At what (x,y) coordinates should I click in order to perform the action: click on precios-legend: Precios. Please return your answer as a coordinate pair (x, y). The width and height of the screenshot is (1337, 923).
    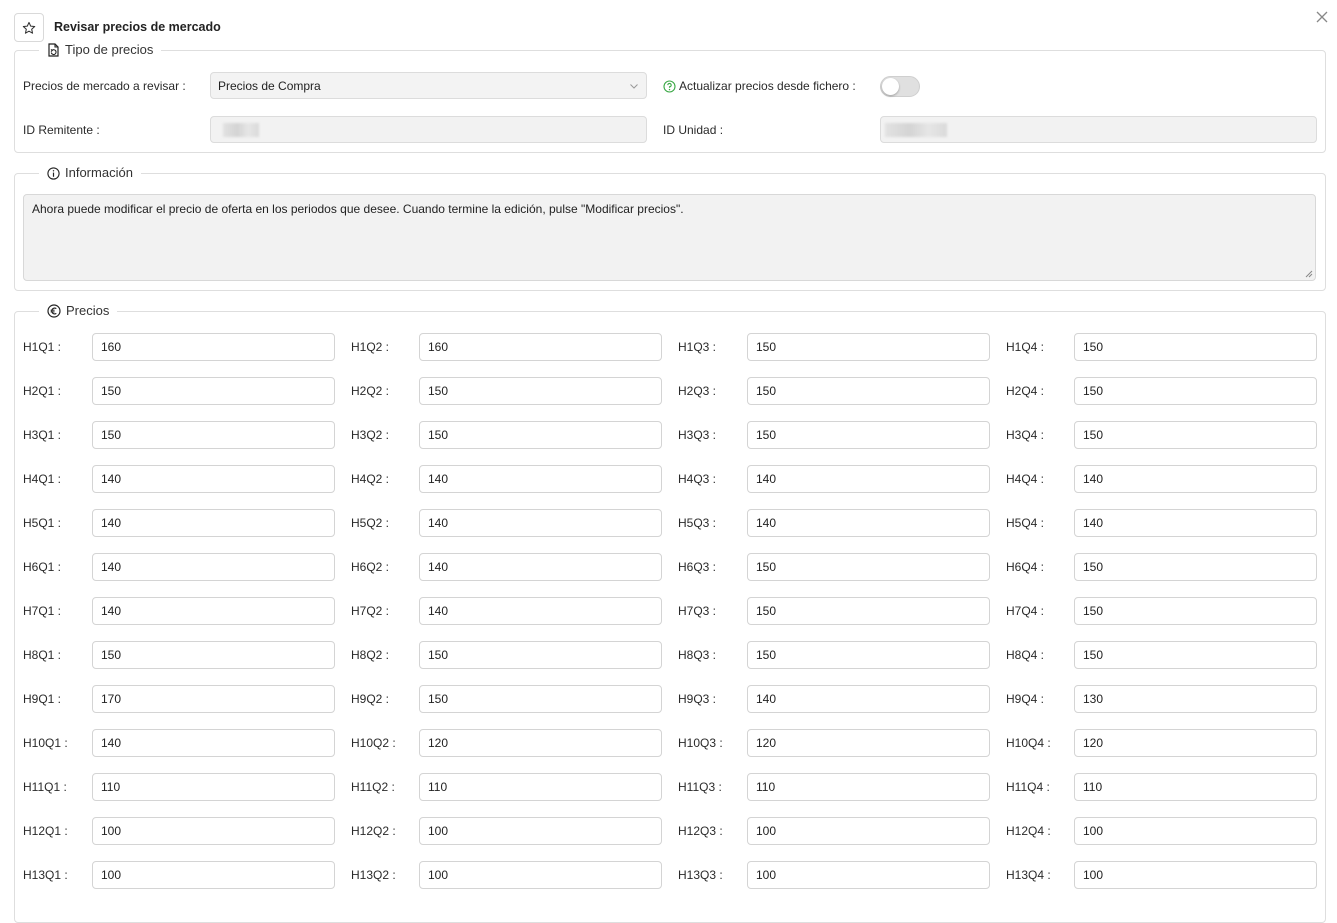
    Looking at the image, I should click on (78, 311).